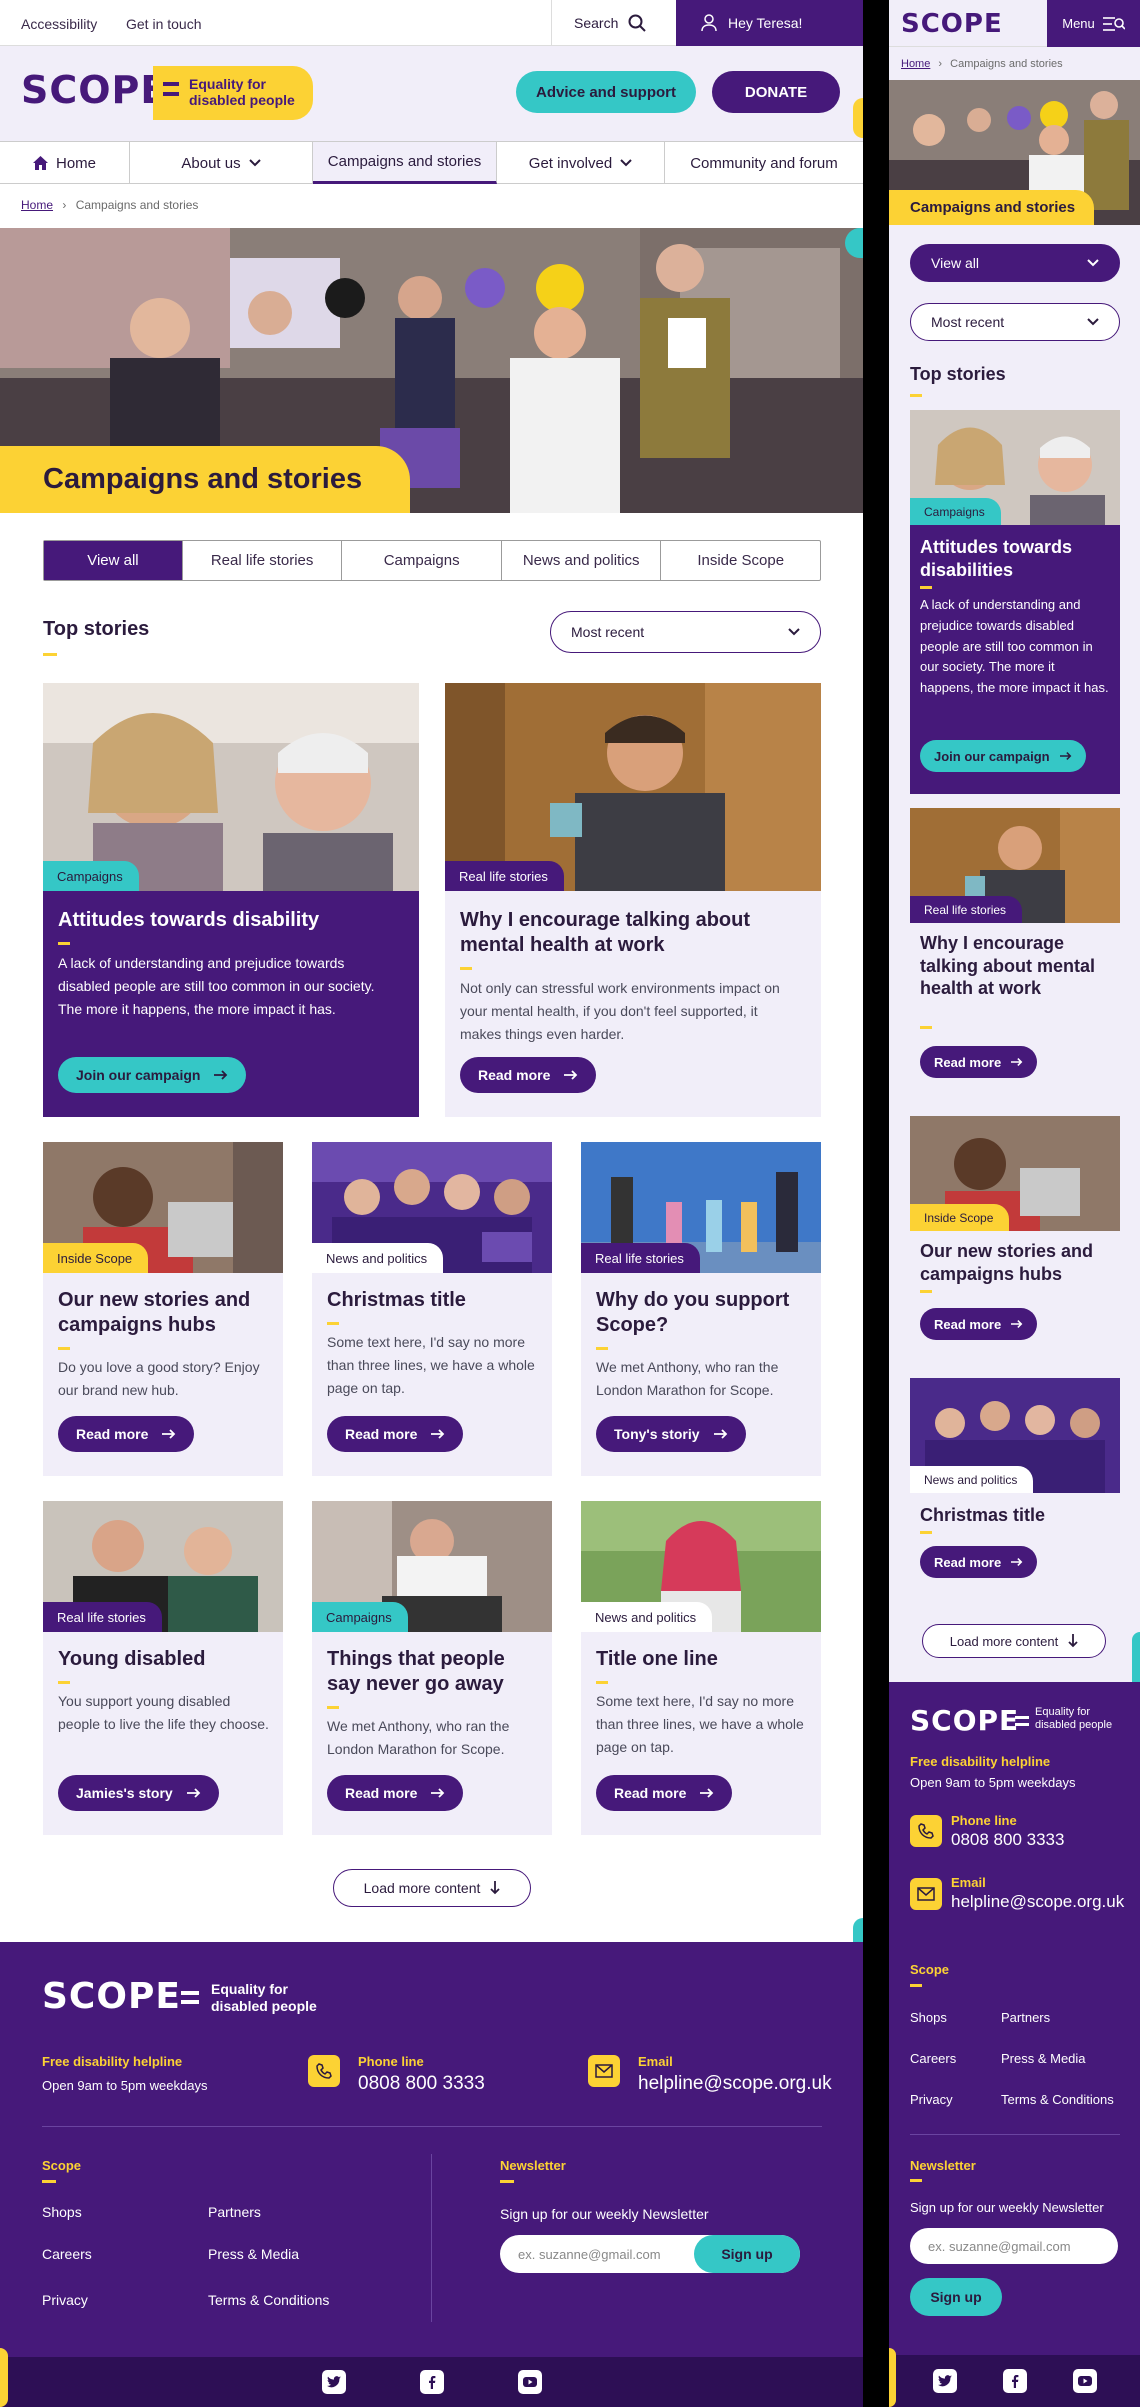 This screenshot has height=2407, width=1140. I want to click on read-story-button: Jamies's story, so click(138, 1793).